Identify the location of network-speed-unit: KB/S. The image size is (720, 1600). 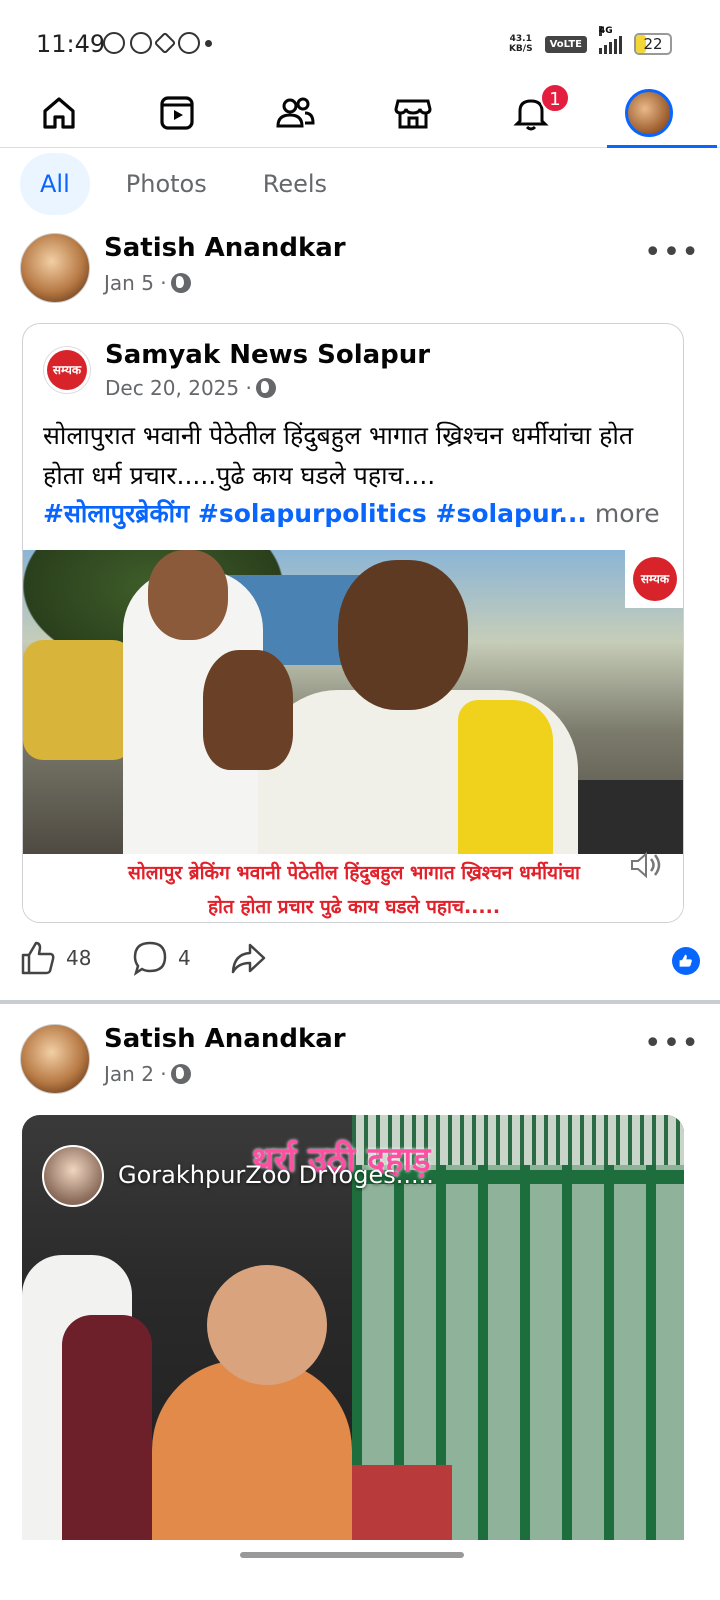
(520, 49).